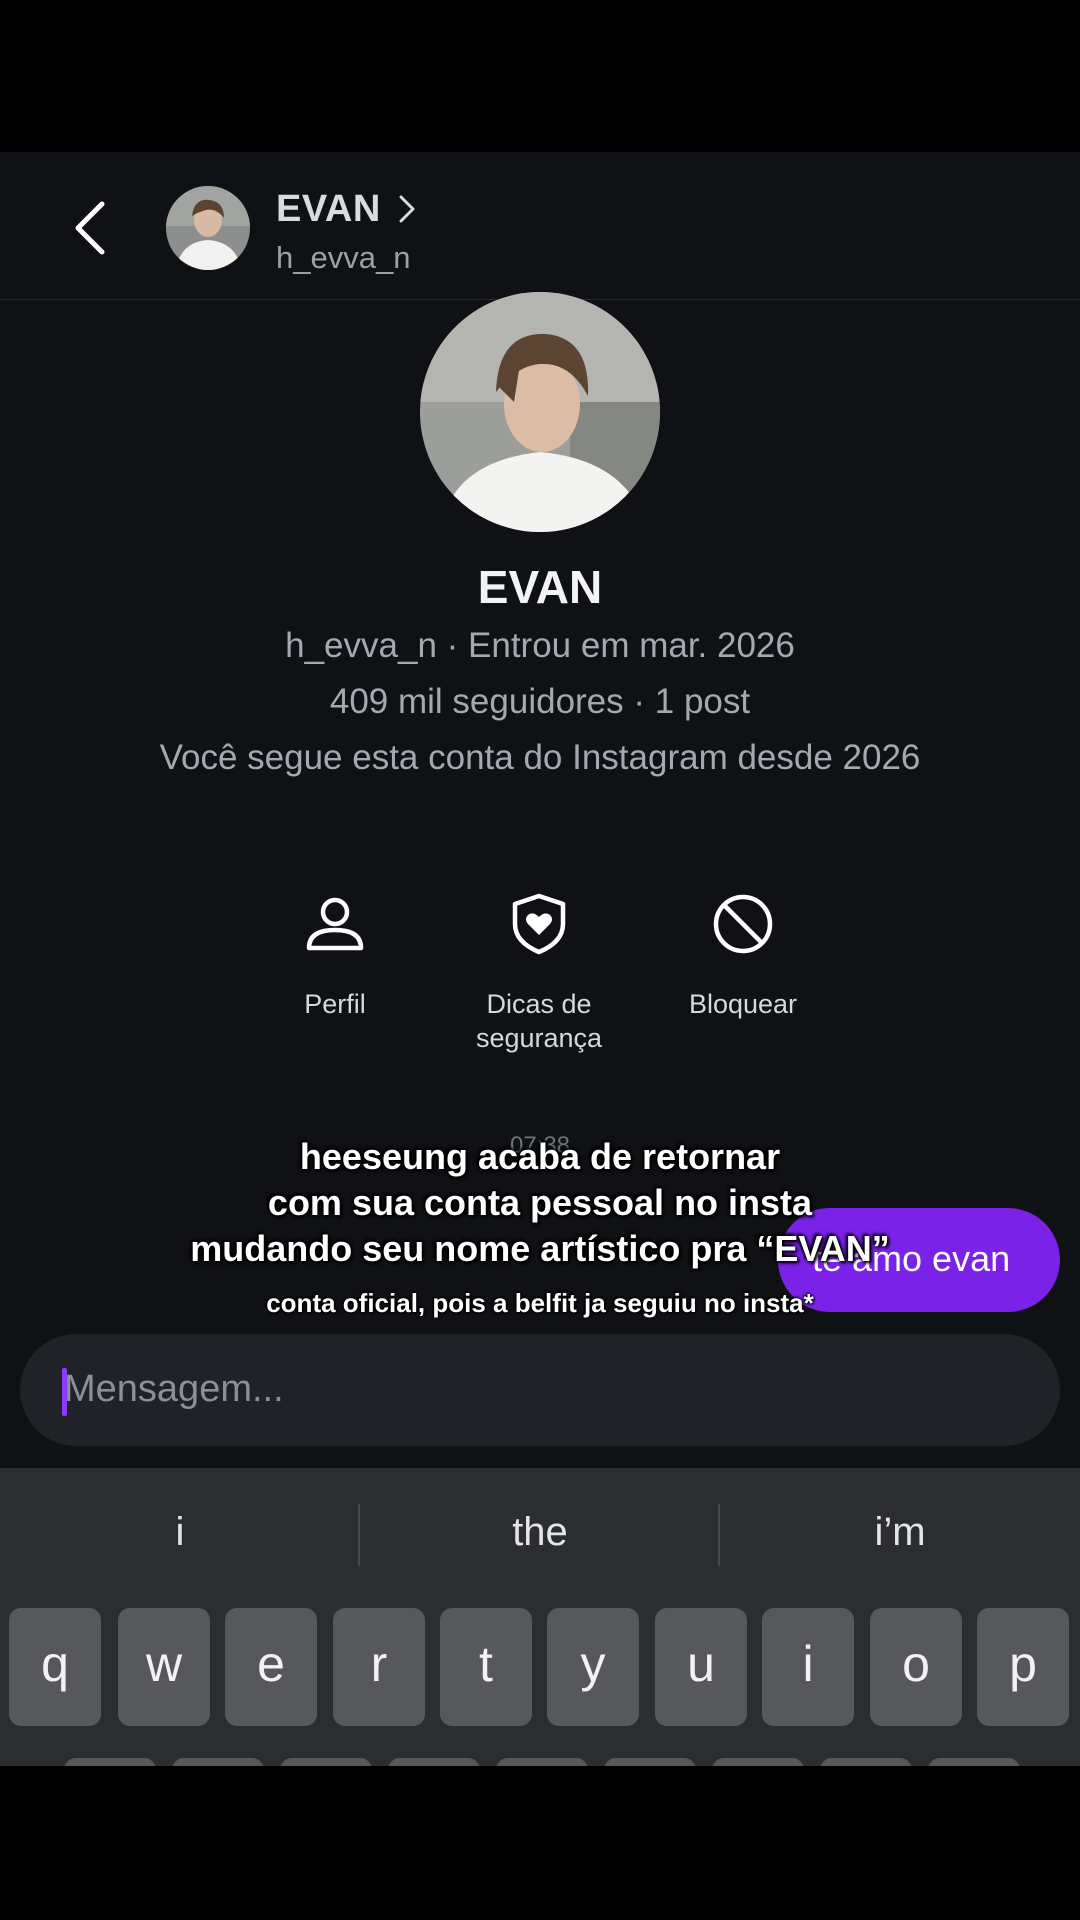 This screenshot has width=1080, height=1920. I want to click on suggestion-item: i, so click(180, 1532).